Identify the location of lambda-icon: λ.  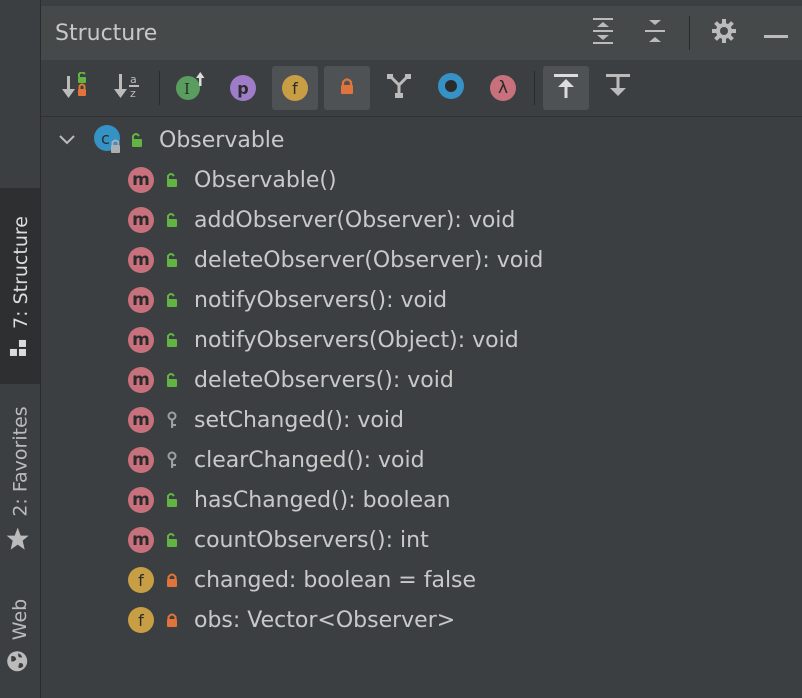
(503, 88).